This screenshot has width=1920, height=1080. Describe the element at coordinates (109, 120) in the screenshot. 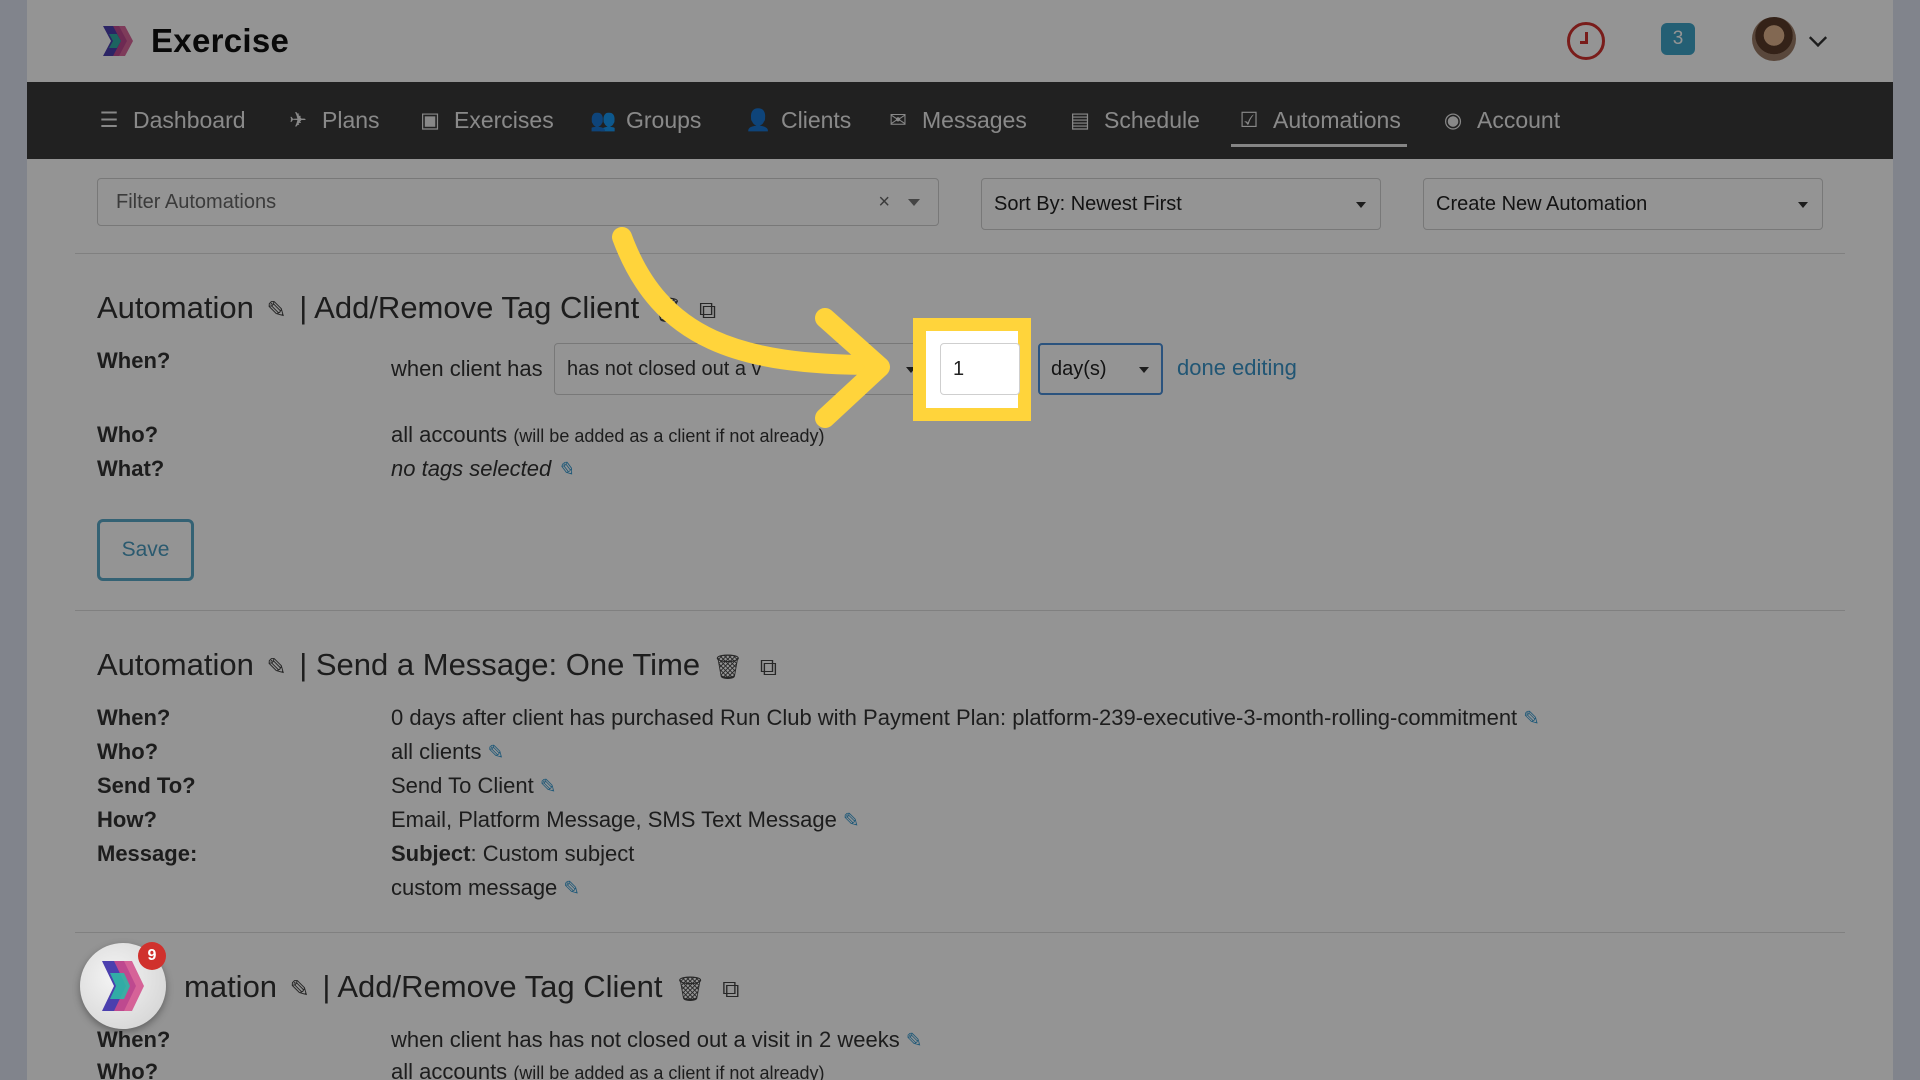

I see `list-icon: ☰` at that location.